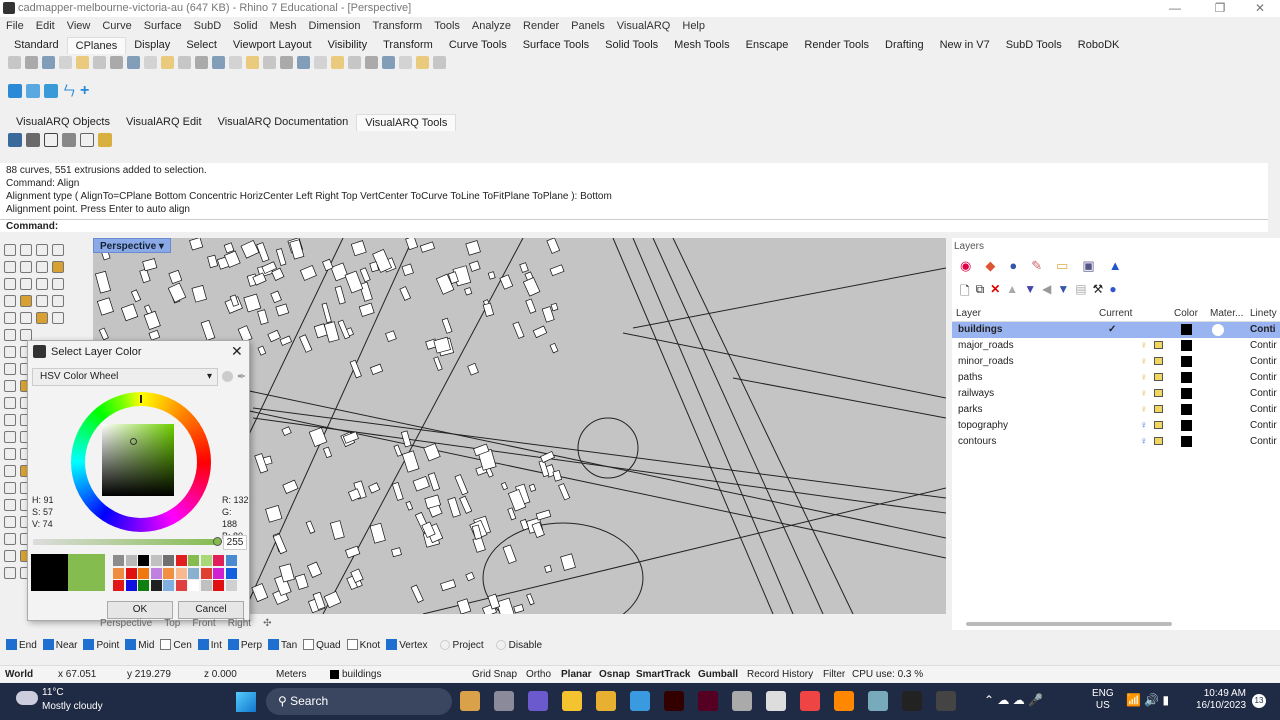 This screenshot has height=720, width=1280. What do you see at coordinates (1116, 426) in the screenshot?
I see `layer-row-topography: topography ♀ Contir` at bounding box center [1116, 426].